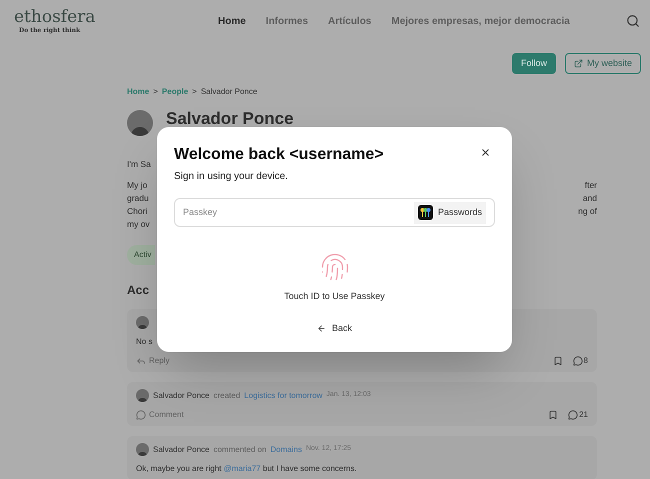 Image resolution: width=650 pixels, height=479 pixels. What do you see at coordinates (334, 212) in the screenshot?
I see `passkey-field: Passkey Passwords` at bounding box center [334, 212].